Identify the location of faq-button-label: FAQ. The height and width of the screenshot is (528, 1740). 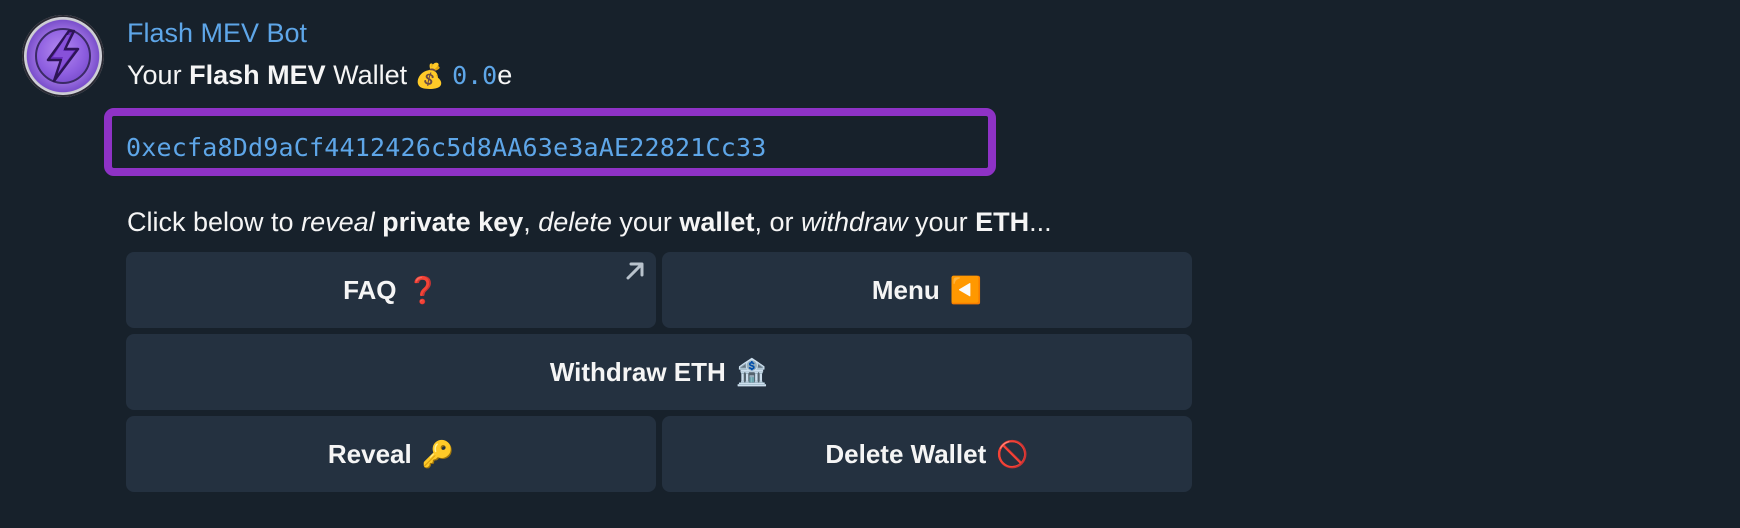
(370, 289).